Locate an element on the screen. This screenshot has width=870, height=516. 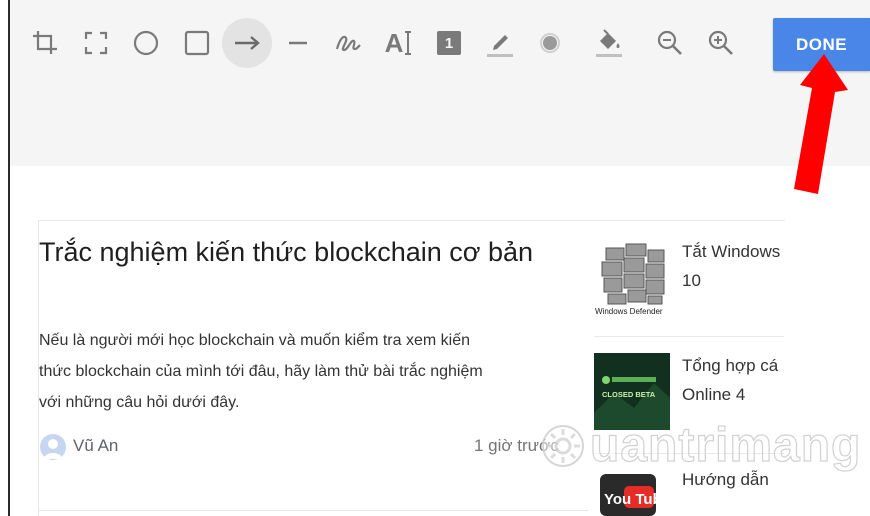
arrow-icon is located at coordinates (247, 43).